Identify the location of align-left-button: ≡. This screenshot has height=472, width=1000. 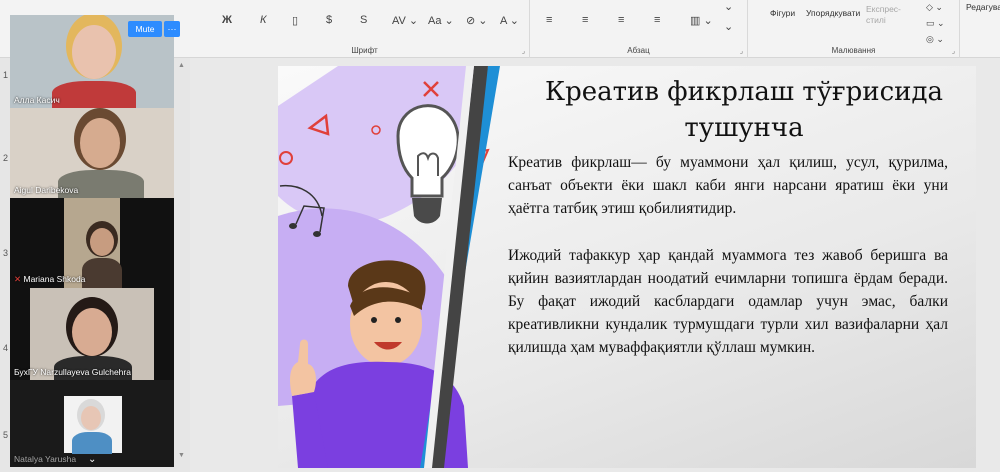
(549, 20).